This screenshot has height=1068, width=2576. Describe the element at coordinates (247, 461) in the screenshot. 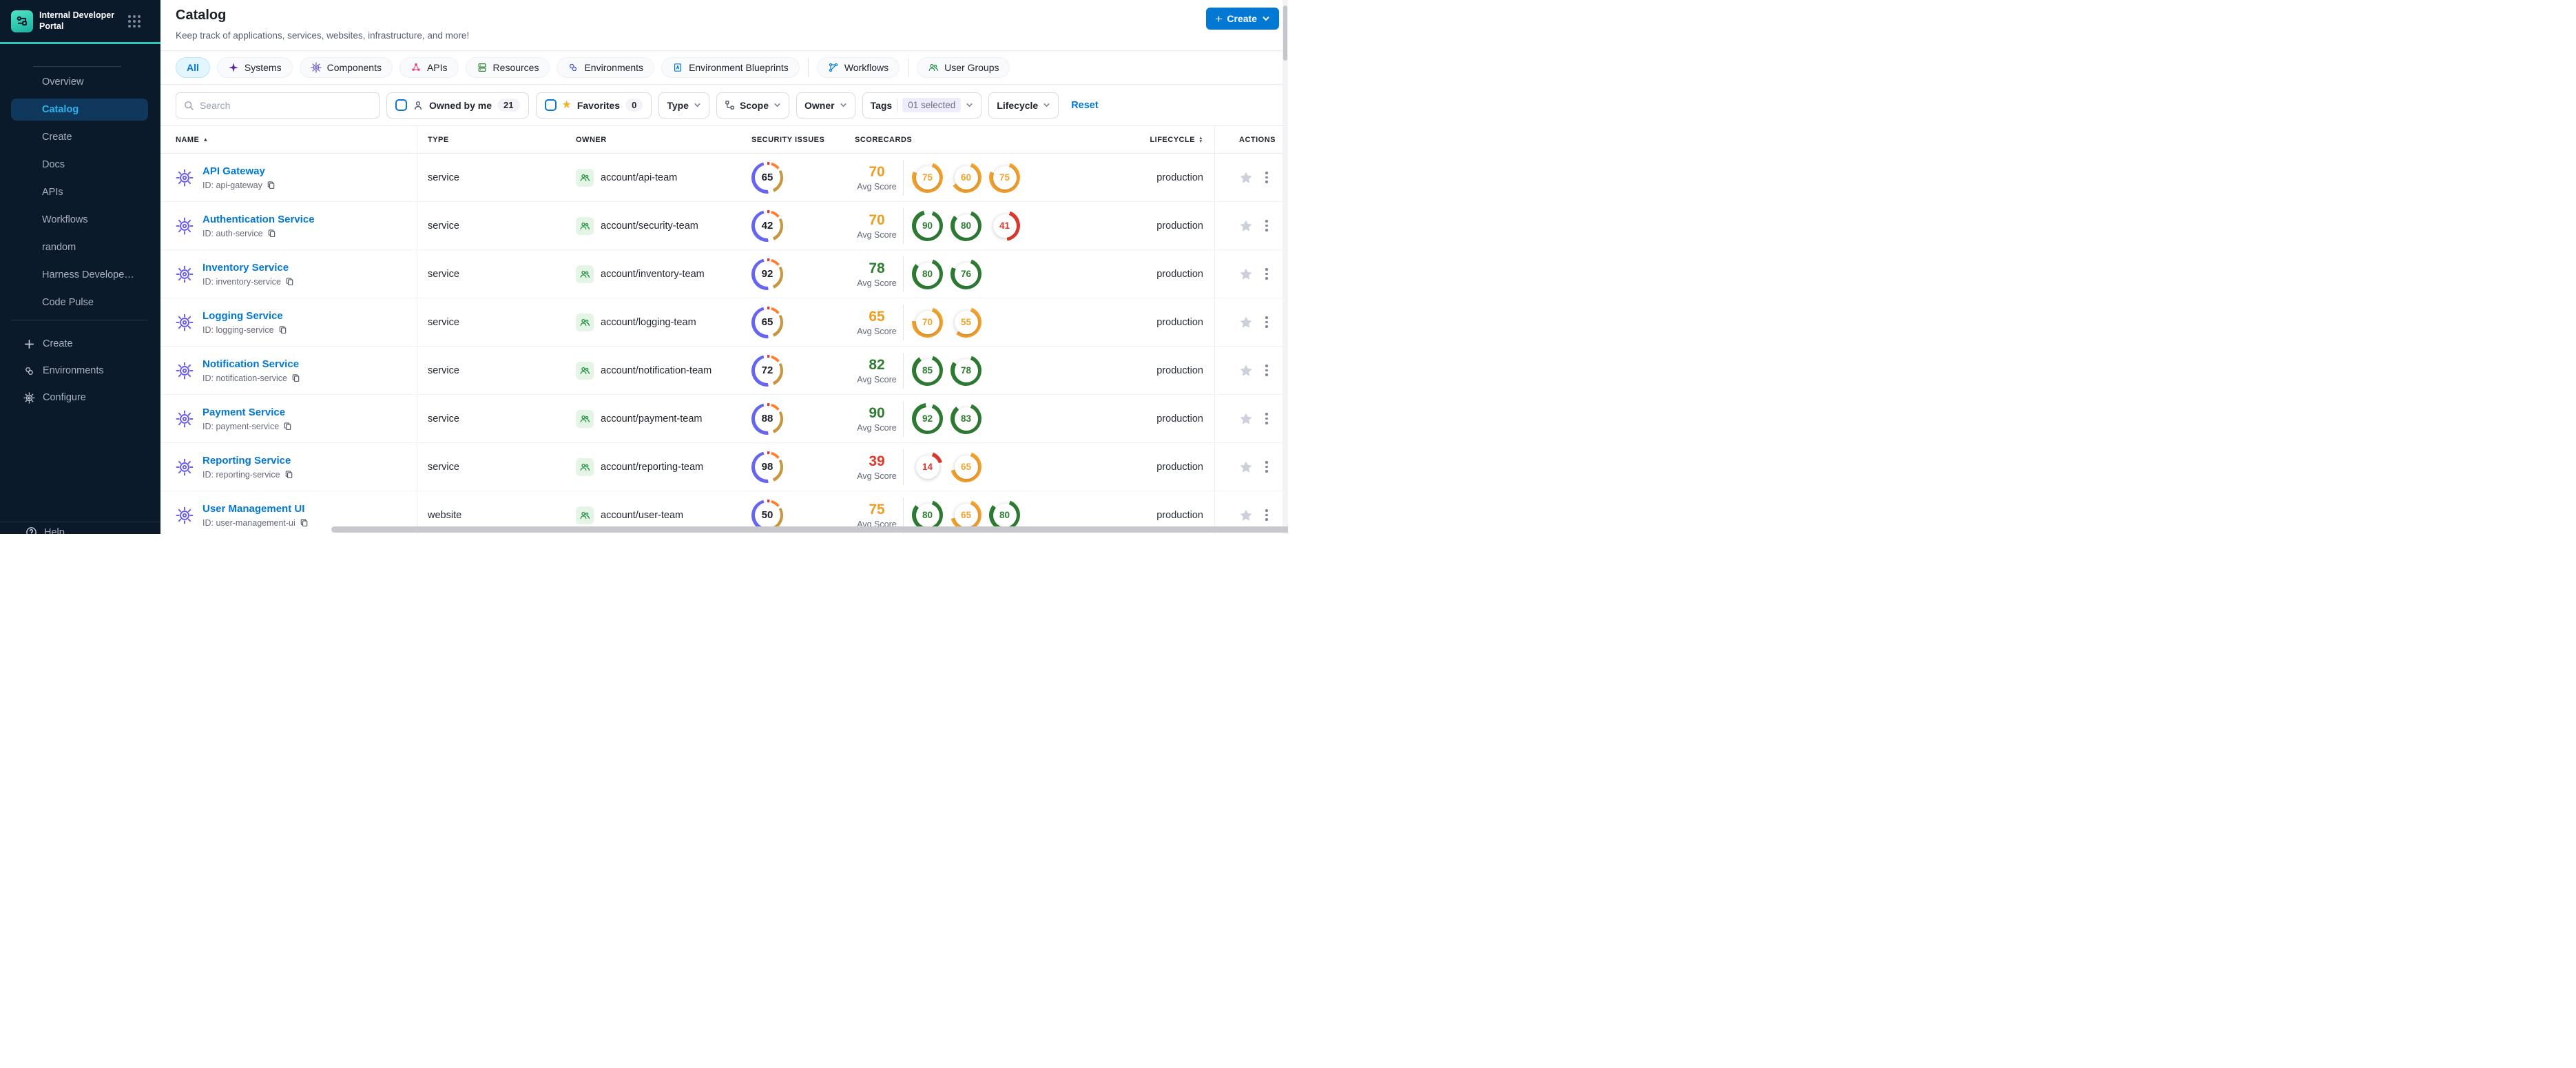

I see `entity-name-link: Reporting Service` at that location.